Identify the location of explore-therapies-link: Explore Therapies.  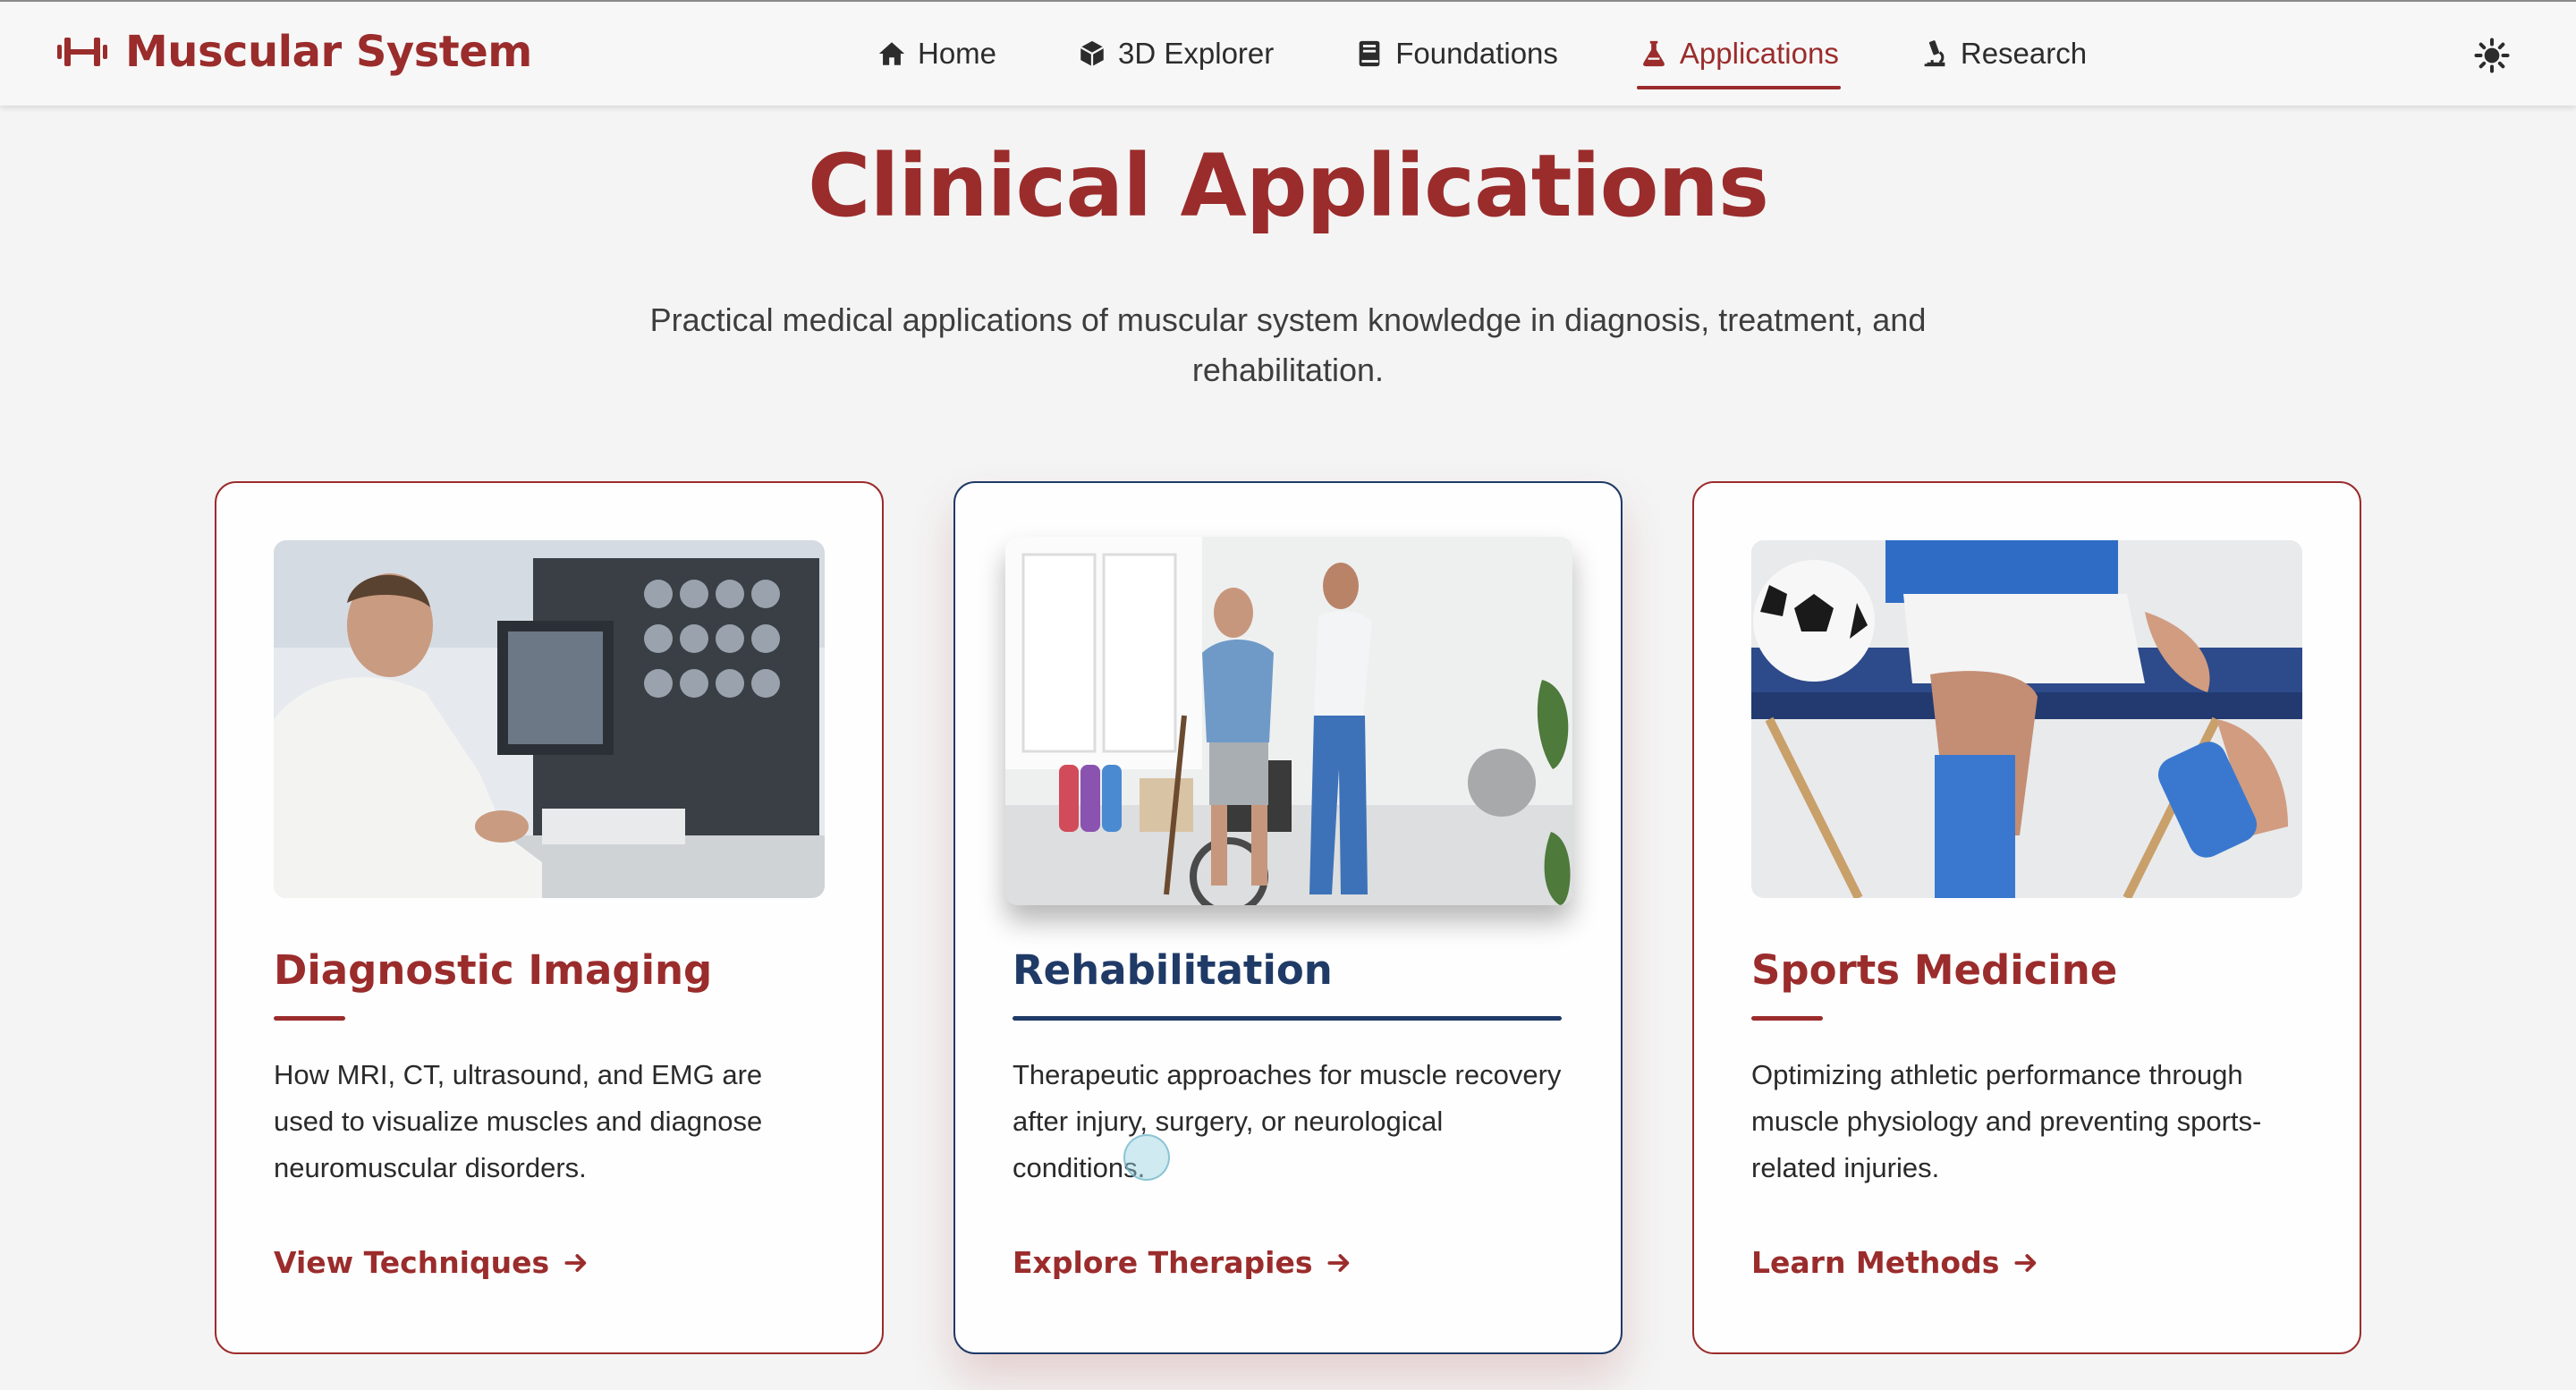
(1183, 1262).